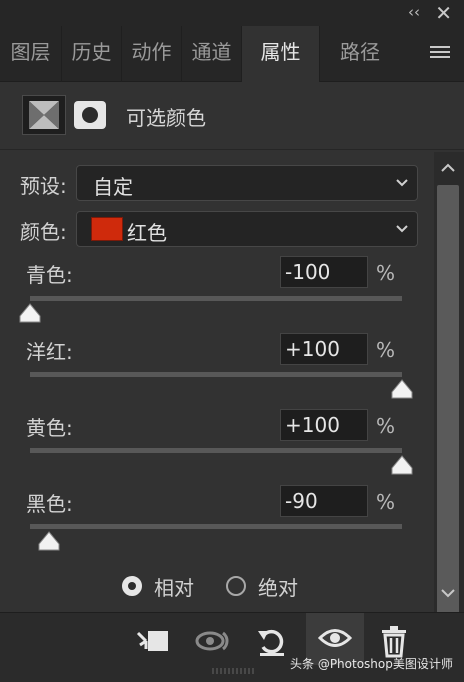 This screenshot has height=682, width=464. Describe the element at coordinates (216, 374) in the screenshot. I see `magenta-slider-track` at that location.